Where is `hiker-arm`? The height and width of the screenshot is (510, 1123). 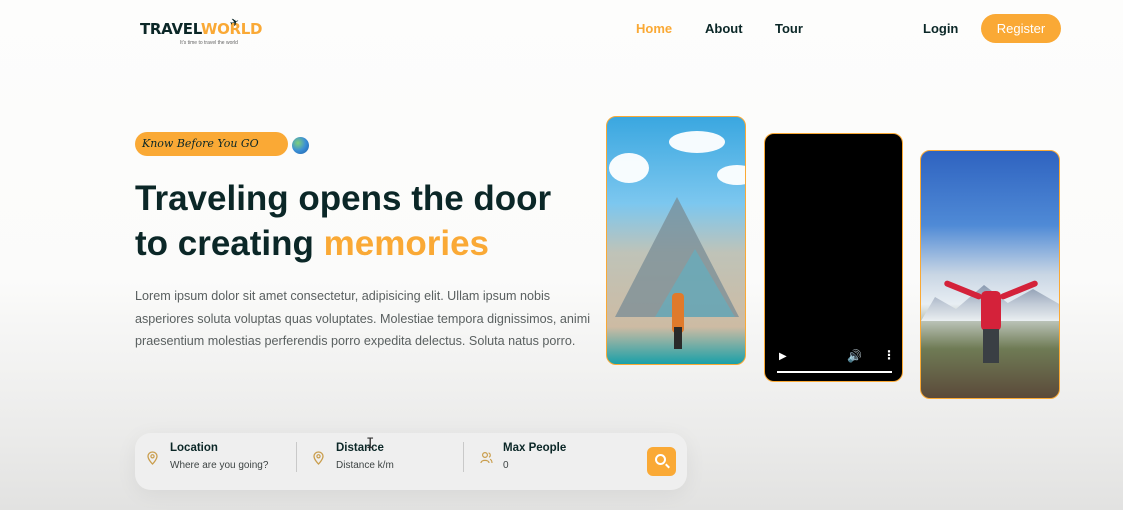 hiker-arm is located at coordinates (963, 290).